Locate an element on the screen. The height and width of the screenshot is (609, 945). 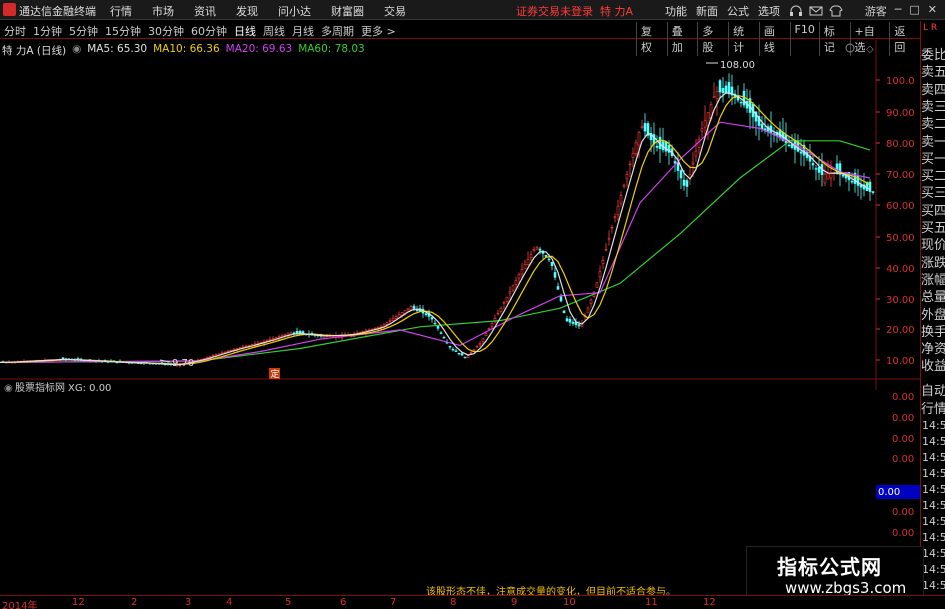
tab-1min: 1分钟 is located at coordinates (47, 31).